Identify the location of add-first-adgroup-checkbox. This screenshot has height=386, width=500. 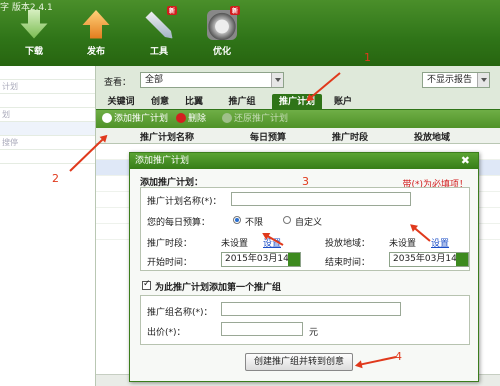
(146, 284).